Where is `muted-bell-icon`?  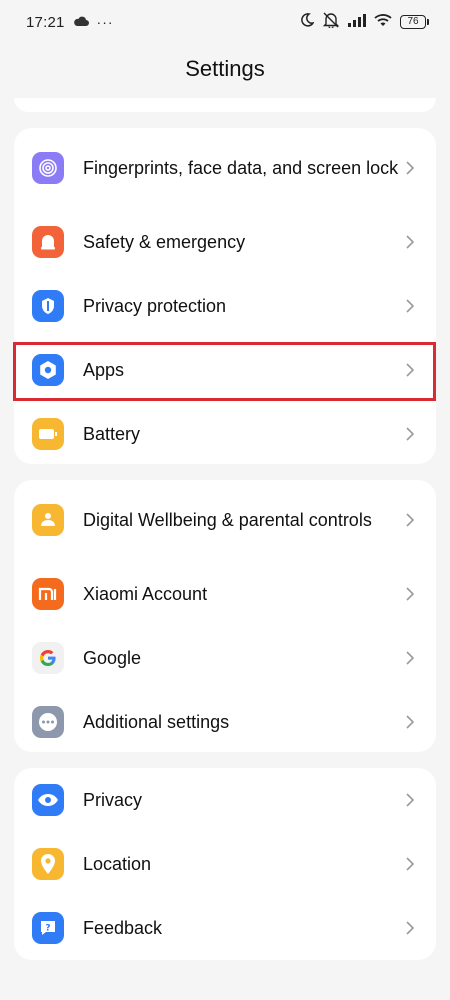
muted-bell-icon is located at coordinates (331, 22).